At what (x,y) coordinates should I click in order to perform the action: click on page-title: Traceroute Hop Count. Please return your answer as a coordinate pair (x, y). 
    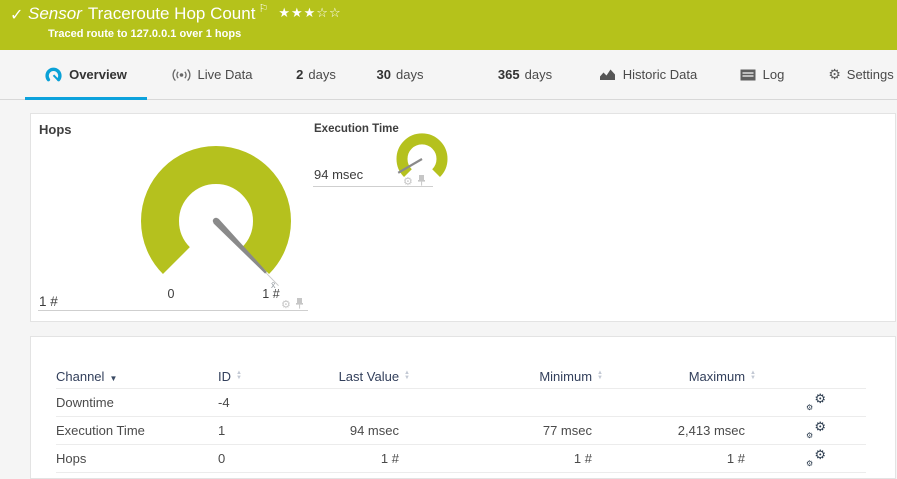
    Looking at the image, I should click on (171, 13).